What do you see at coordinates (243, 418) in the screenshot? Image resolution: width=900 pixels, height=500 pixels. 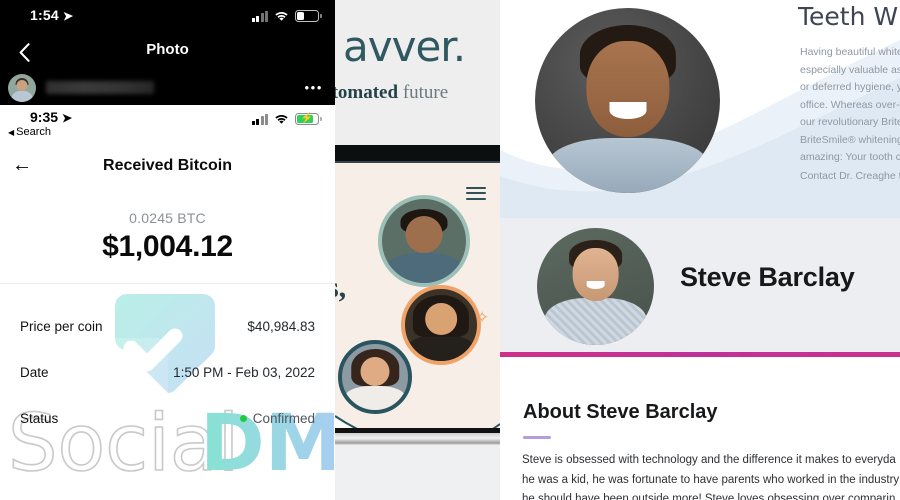 I see `status-dot-icon` at bounding box center [243, 418].